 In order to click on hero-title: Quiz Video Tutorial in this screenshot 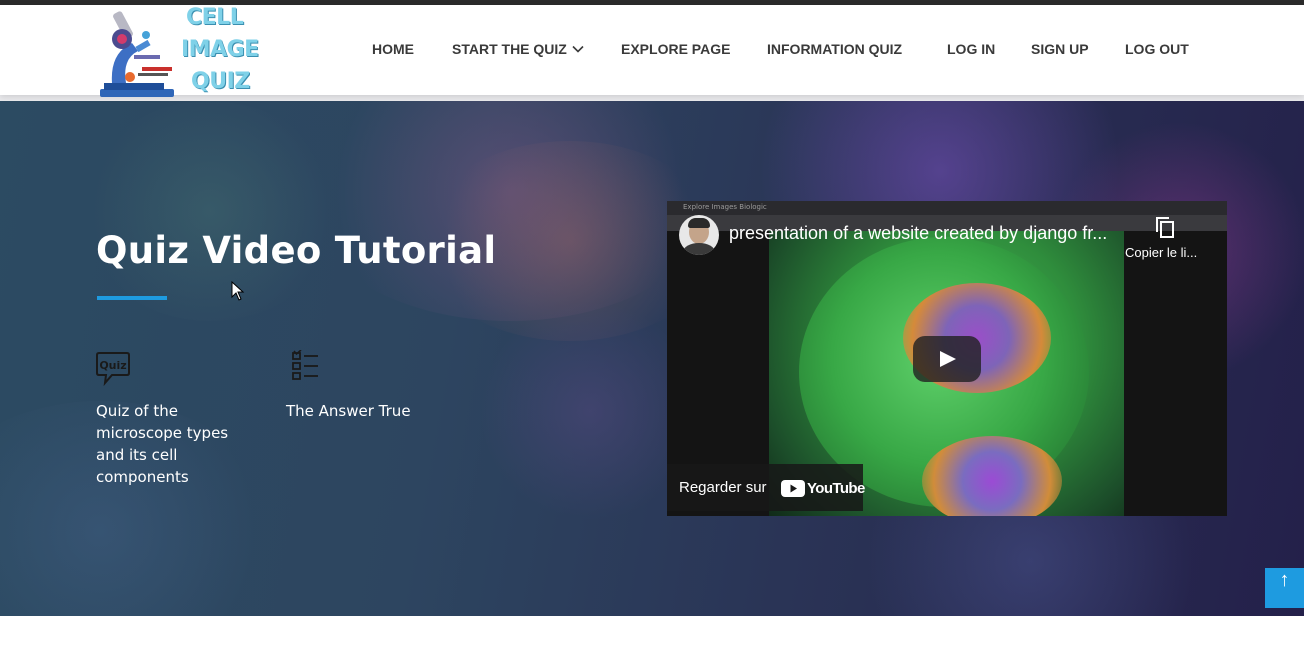, I will do `click(296, 250)`.